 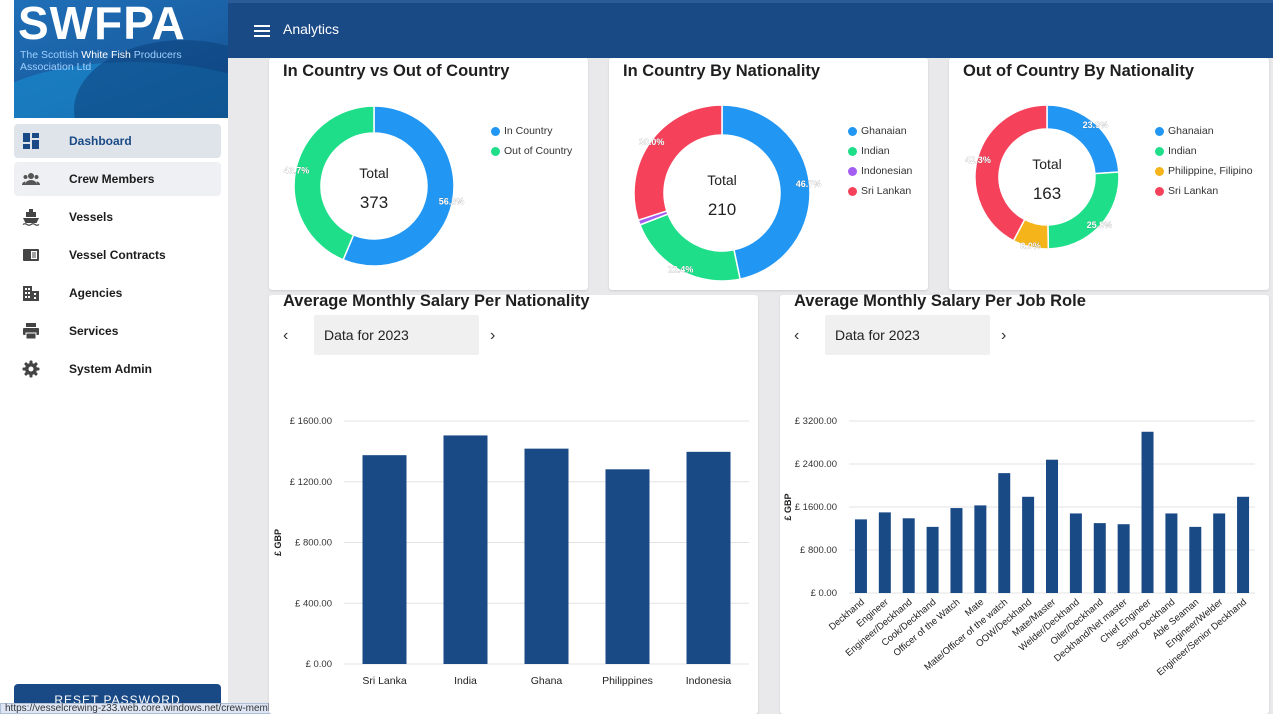 I want to click on y-tick-label: £ 2400.00, so click(x=816, y=464).